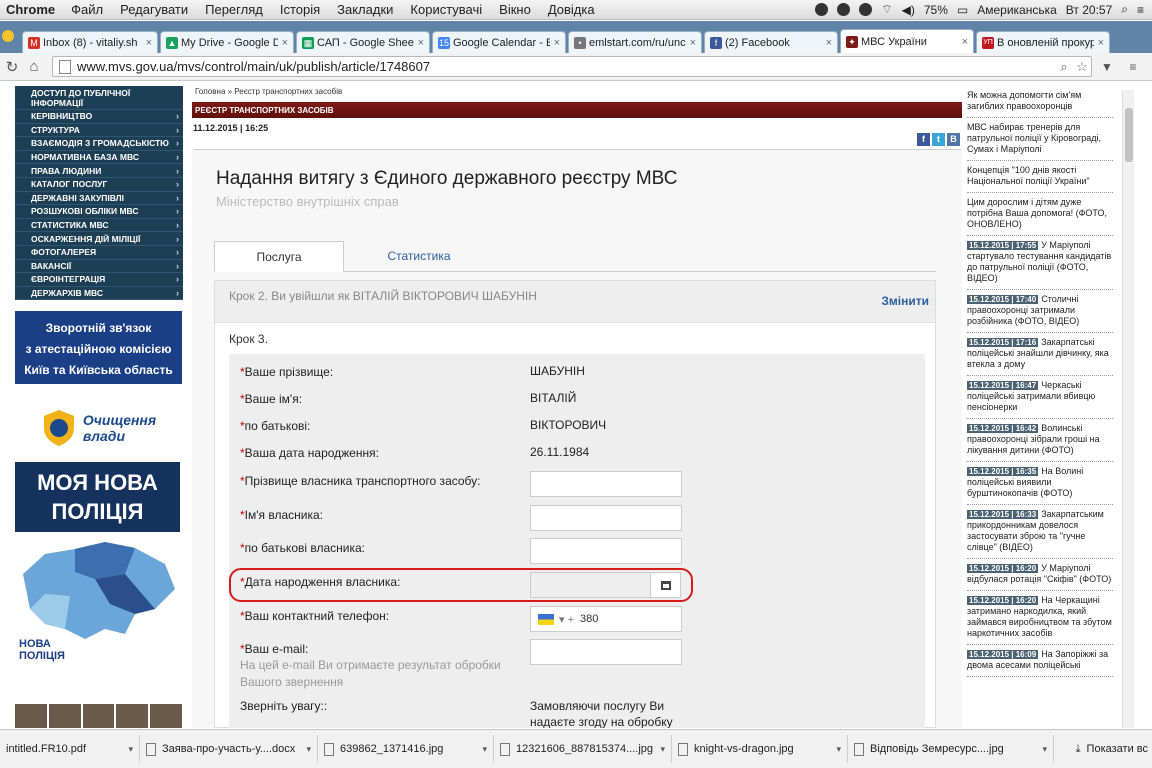  What do you see at coordinates (65, 66) in the screenshot?
I see `page-info-icon` at bounding box center [65, 66].